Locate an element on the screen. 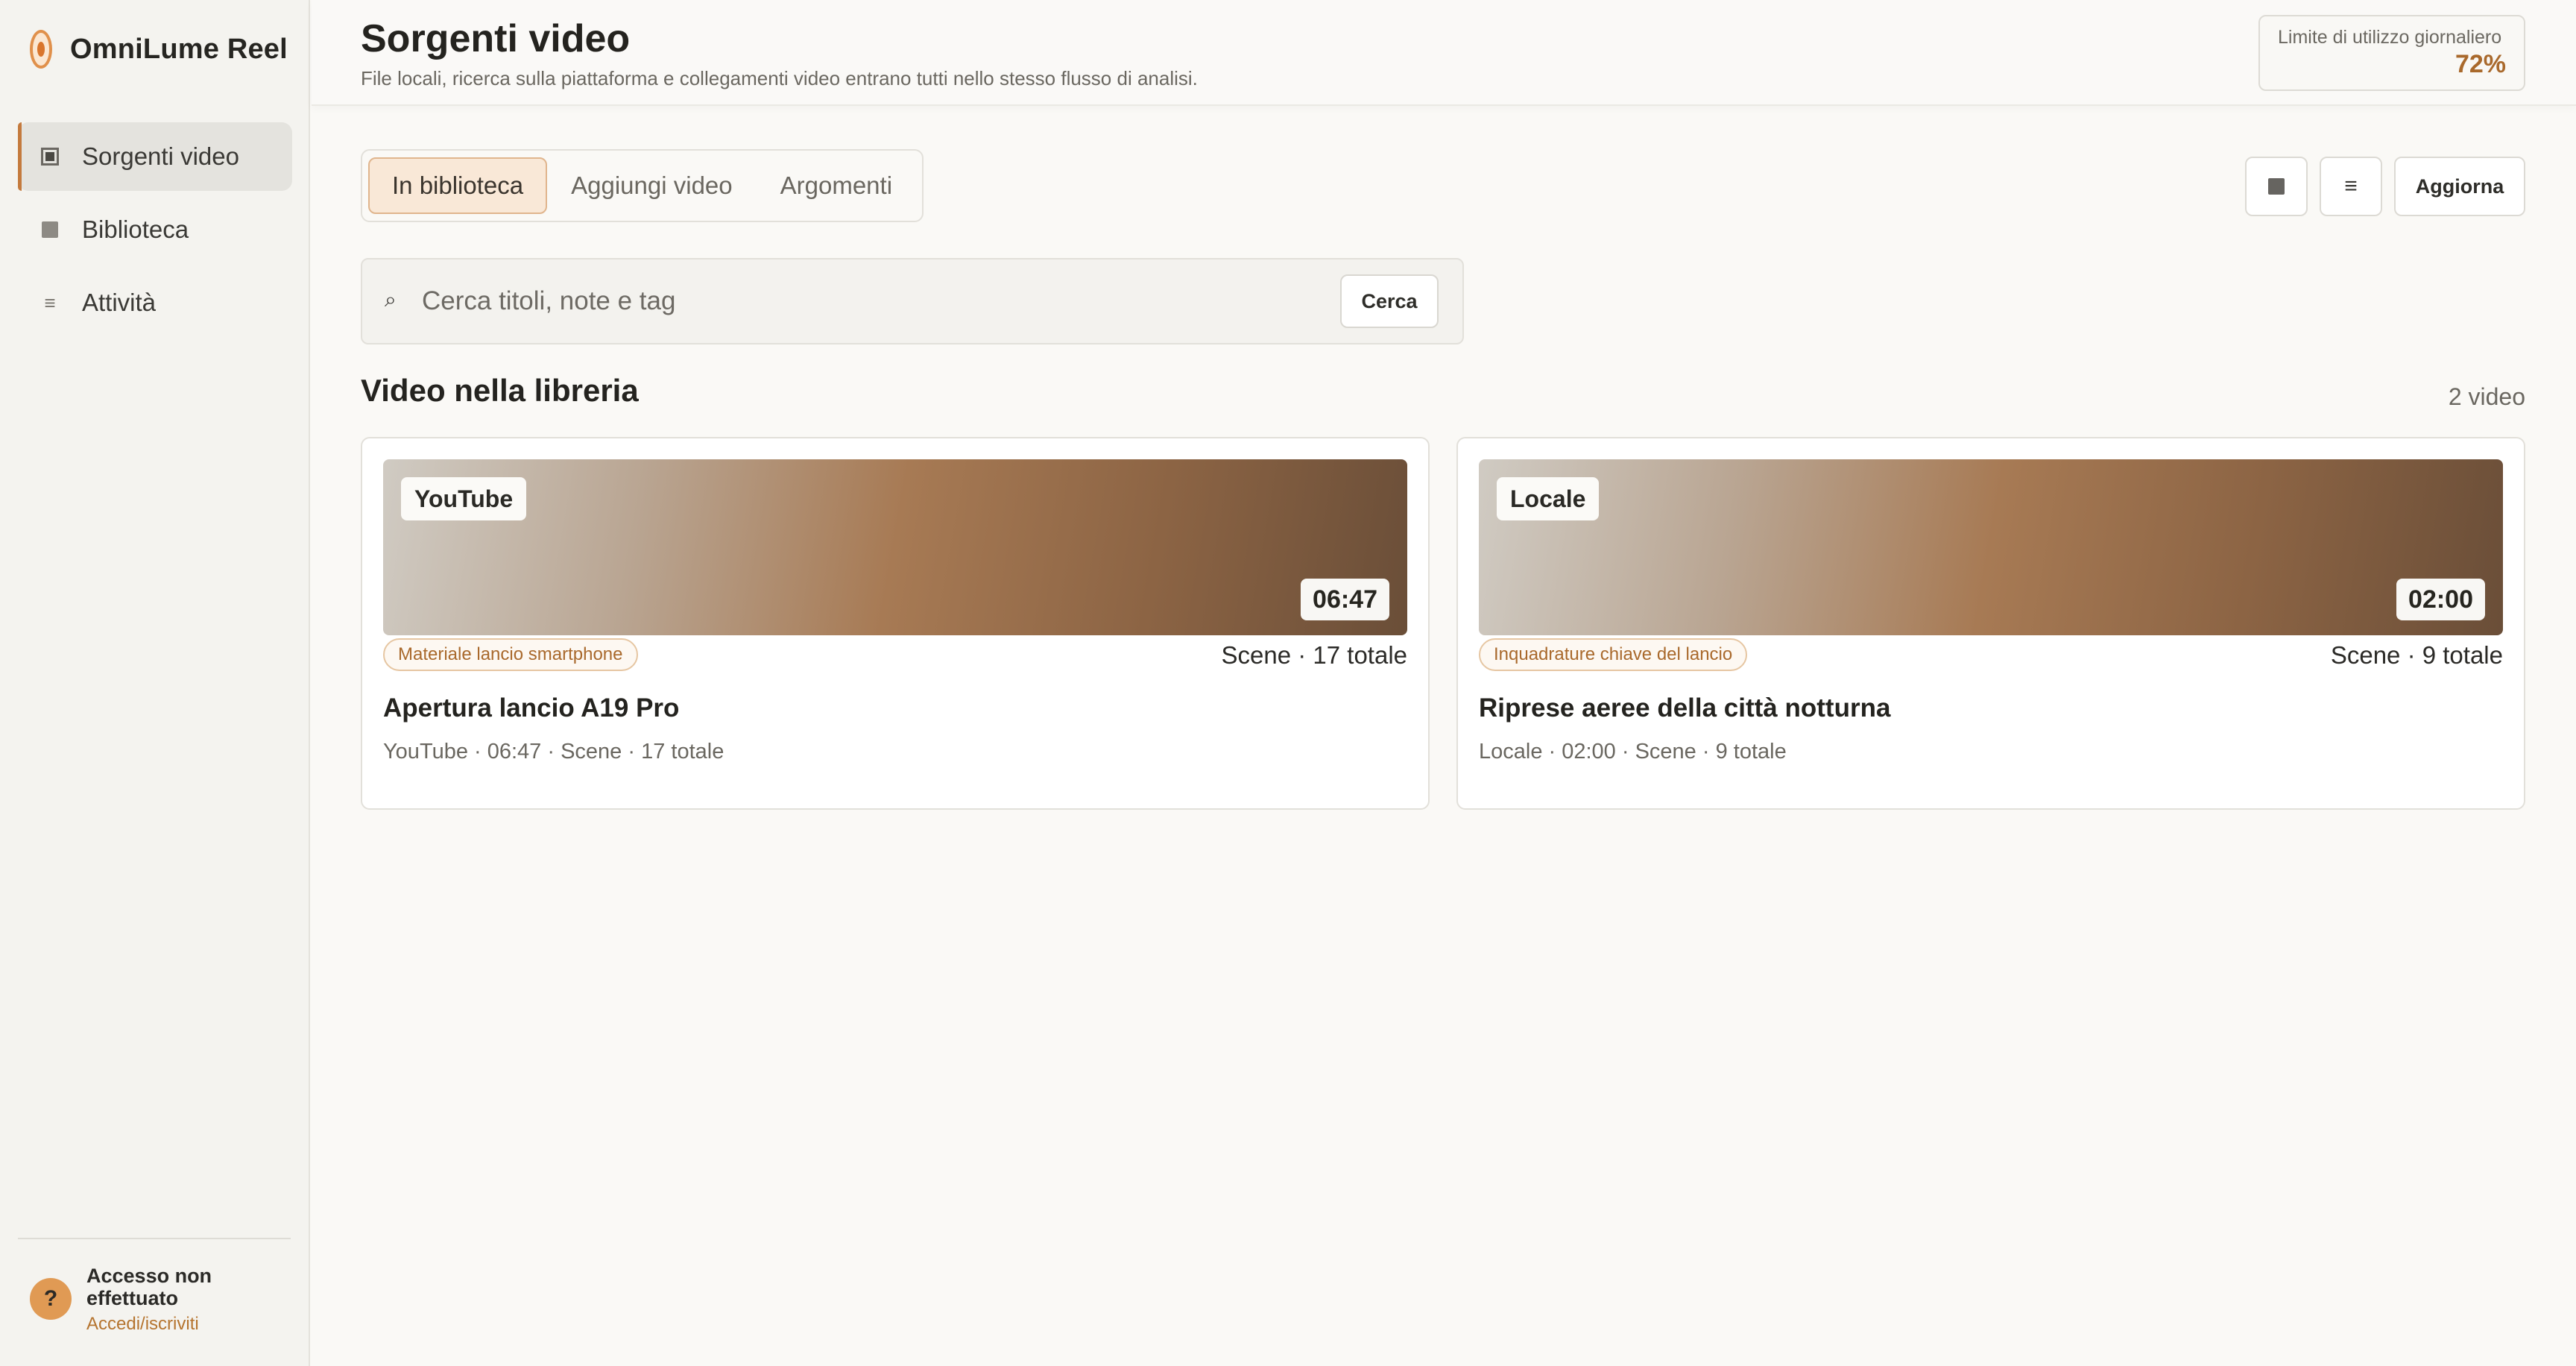 This screenshot has height=1366, width=2576. account-text: Accesso non effettuato Accedi/iscriviti is located at coordinates (161, 1300).